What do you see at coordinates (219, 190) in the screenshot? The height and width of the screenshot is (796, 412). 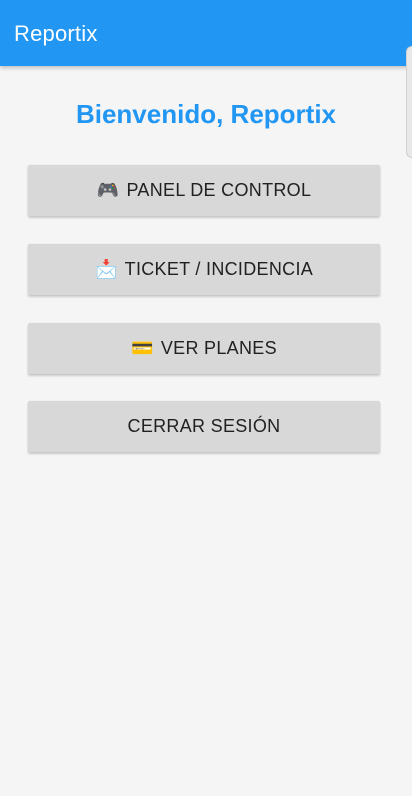 I see `control-panel-label: PANEL DE CONTROL` at bounding box center [219, 190].